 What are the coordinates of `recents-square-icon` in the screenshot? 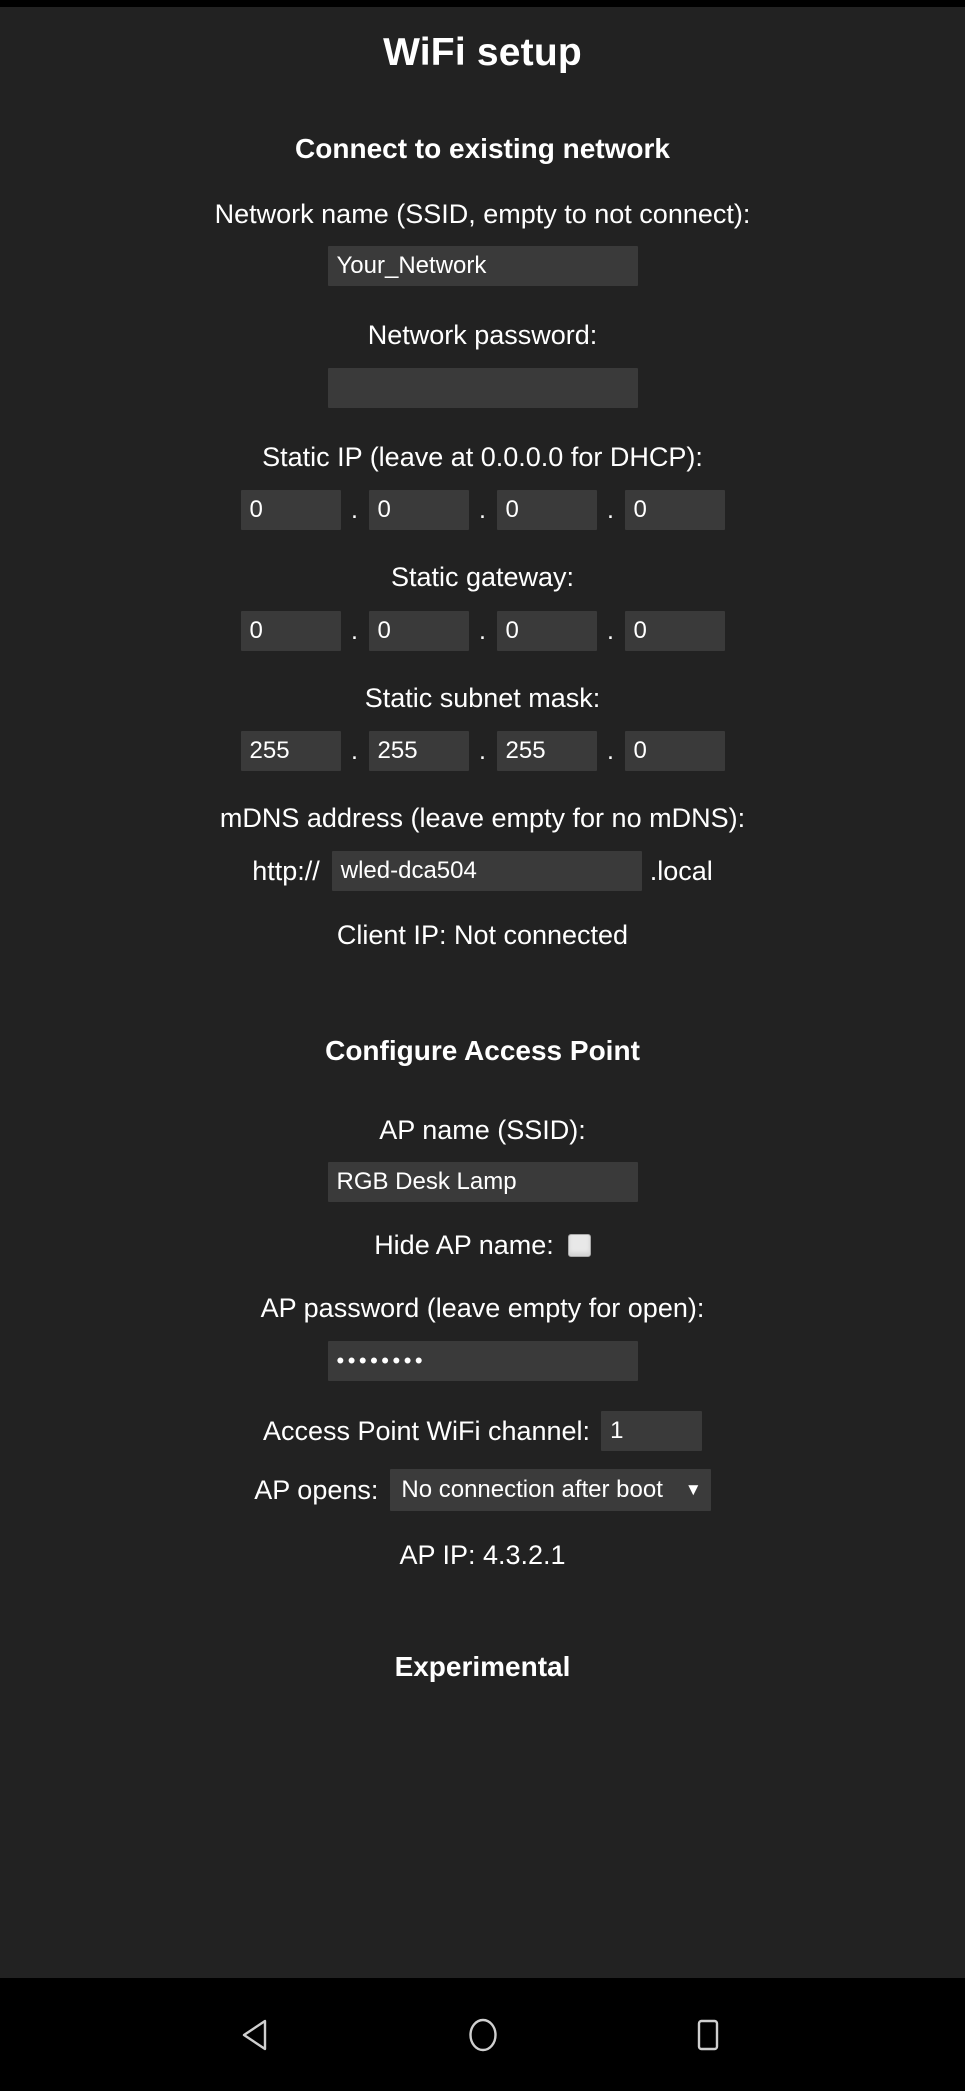 It's located at (708, 2035).